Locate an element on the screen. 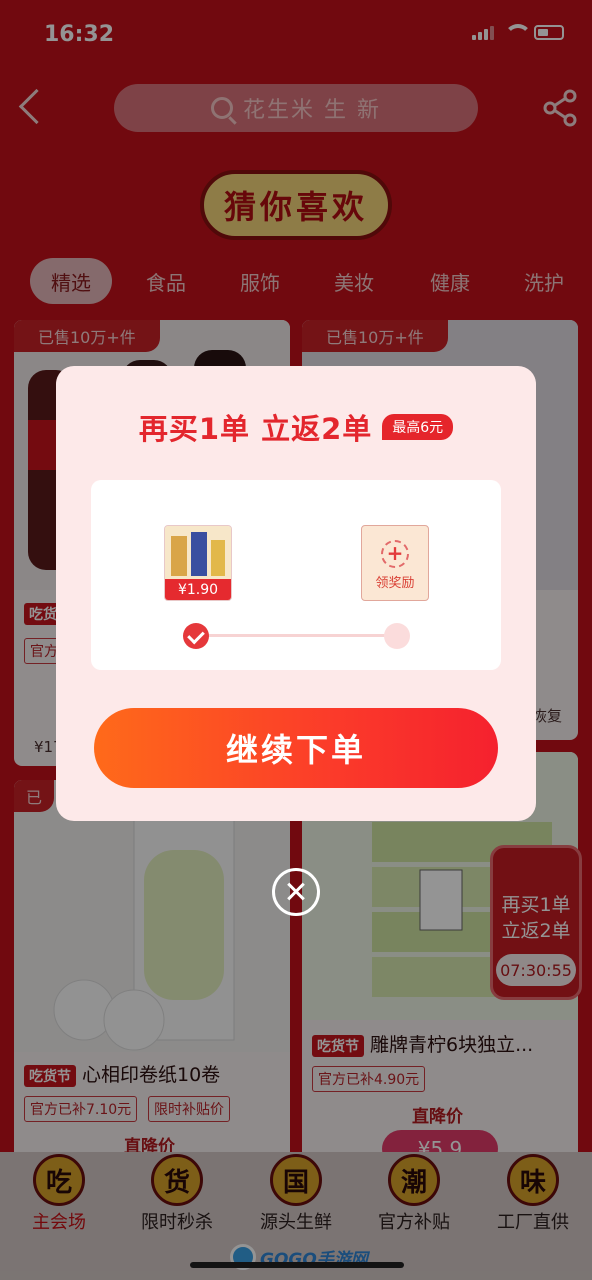  product-thumbnail is located at coordinates (198, 553).